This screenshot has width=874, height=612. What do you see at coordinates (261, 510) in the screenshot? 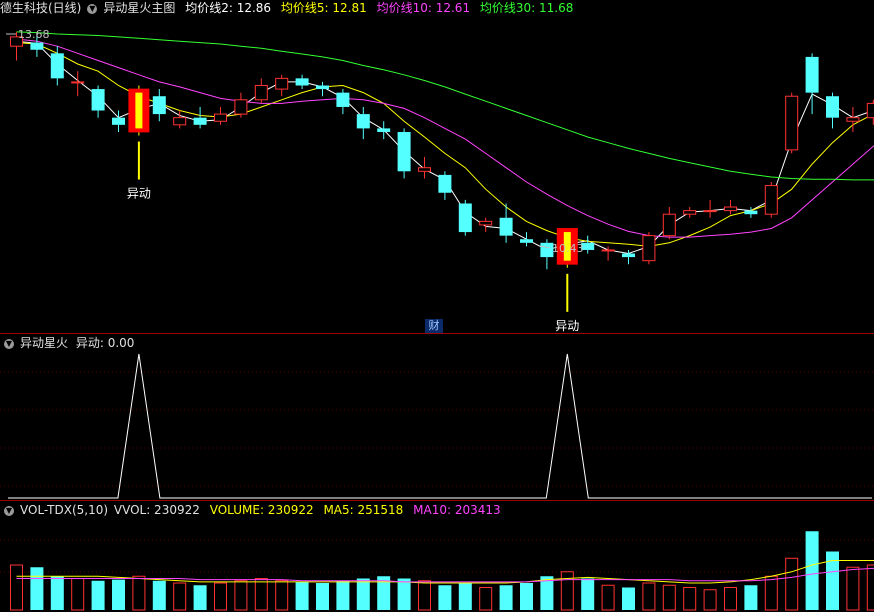
I see `volume-label: VOLUME: 230922` at bounding box center [261, 510].